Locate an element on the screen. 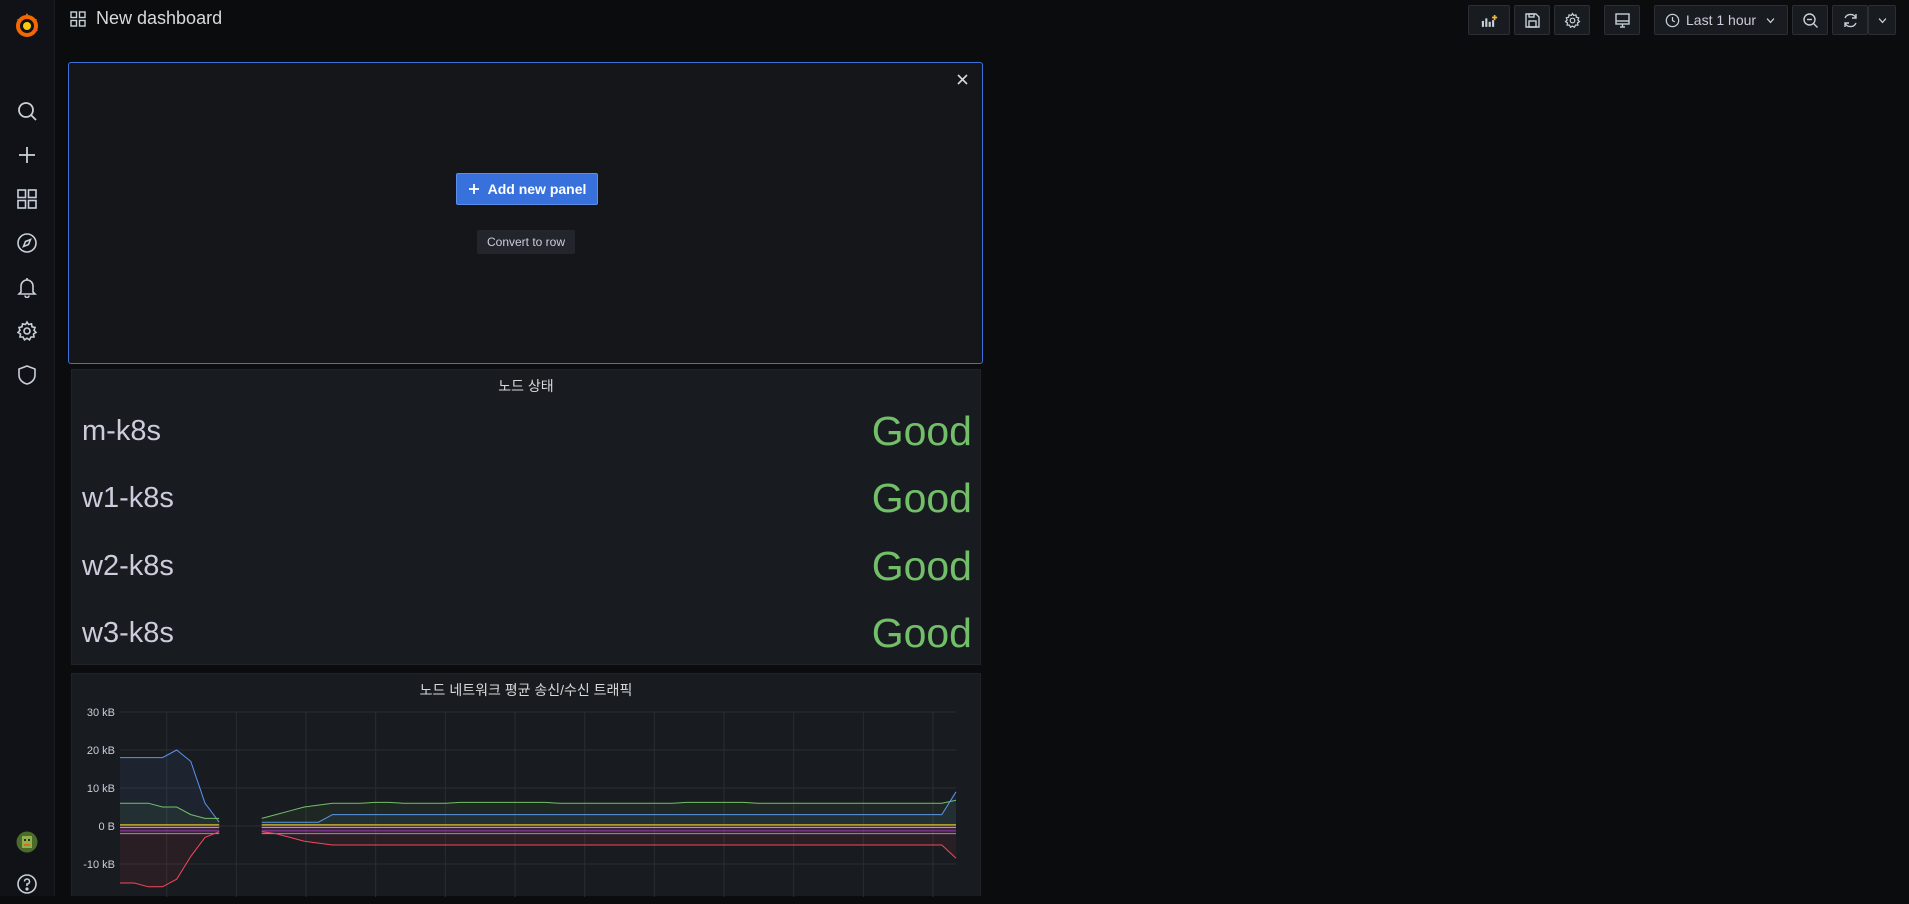  page-title: New dashboard is located at coordinates (159, 18).